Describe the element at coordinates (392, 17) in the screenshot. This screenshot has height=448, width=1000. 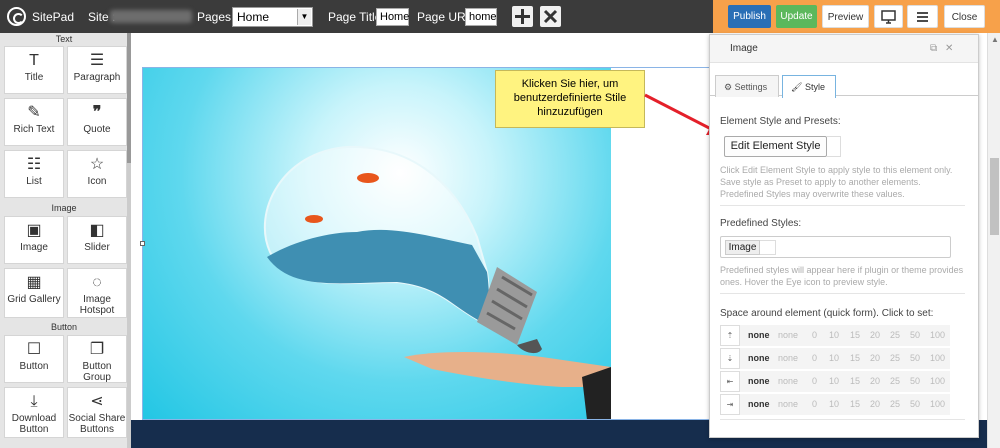
I see `page-title-input: Home` at that location.